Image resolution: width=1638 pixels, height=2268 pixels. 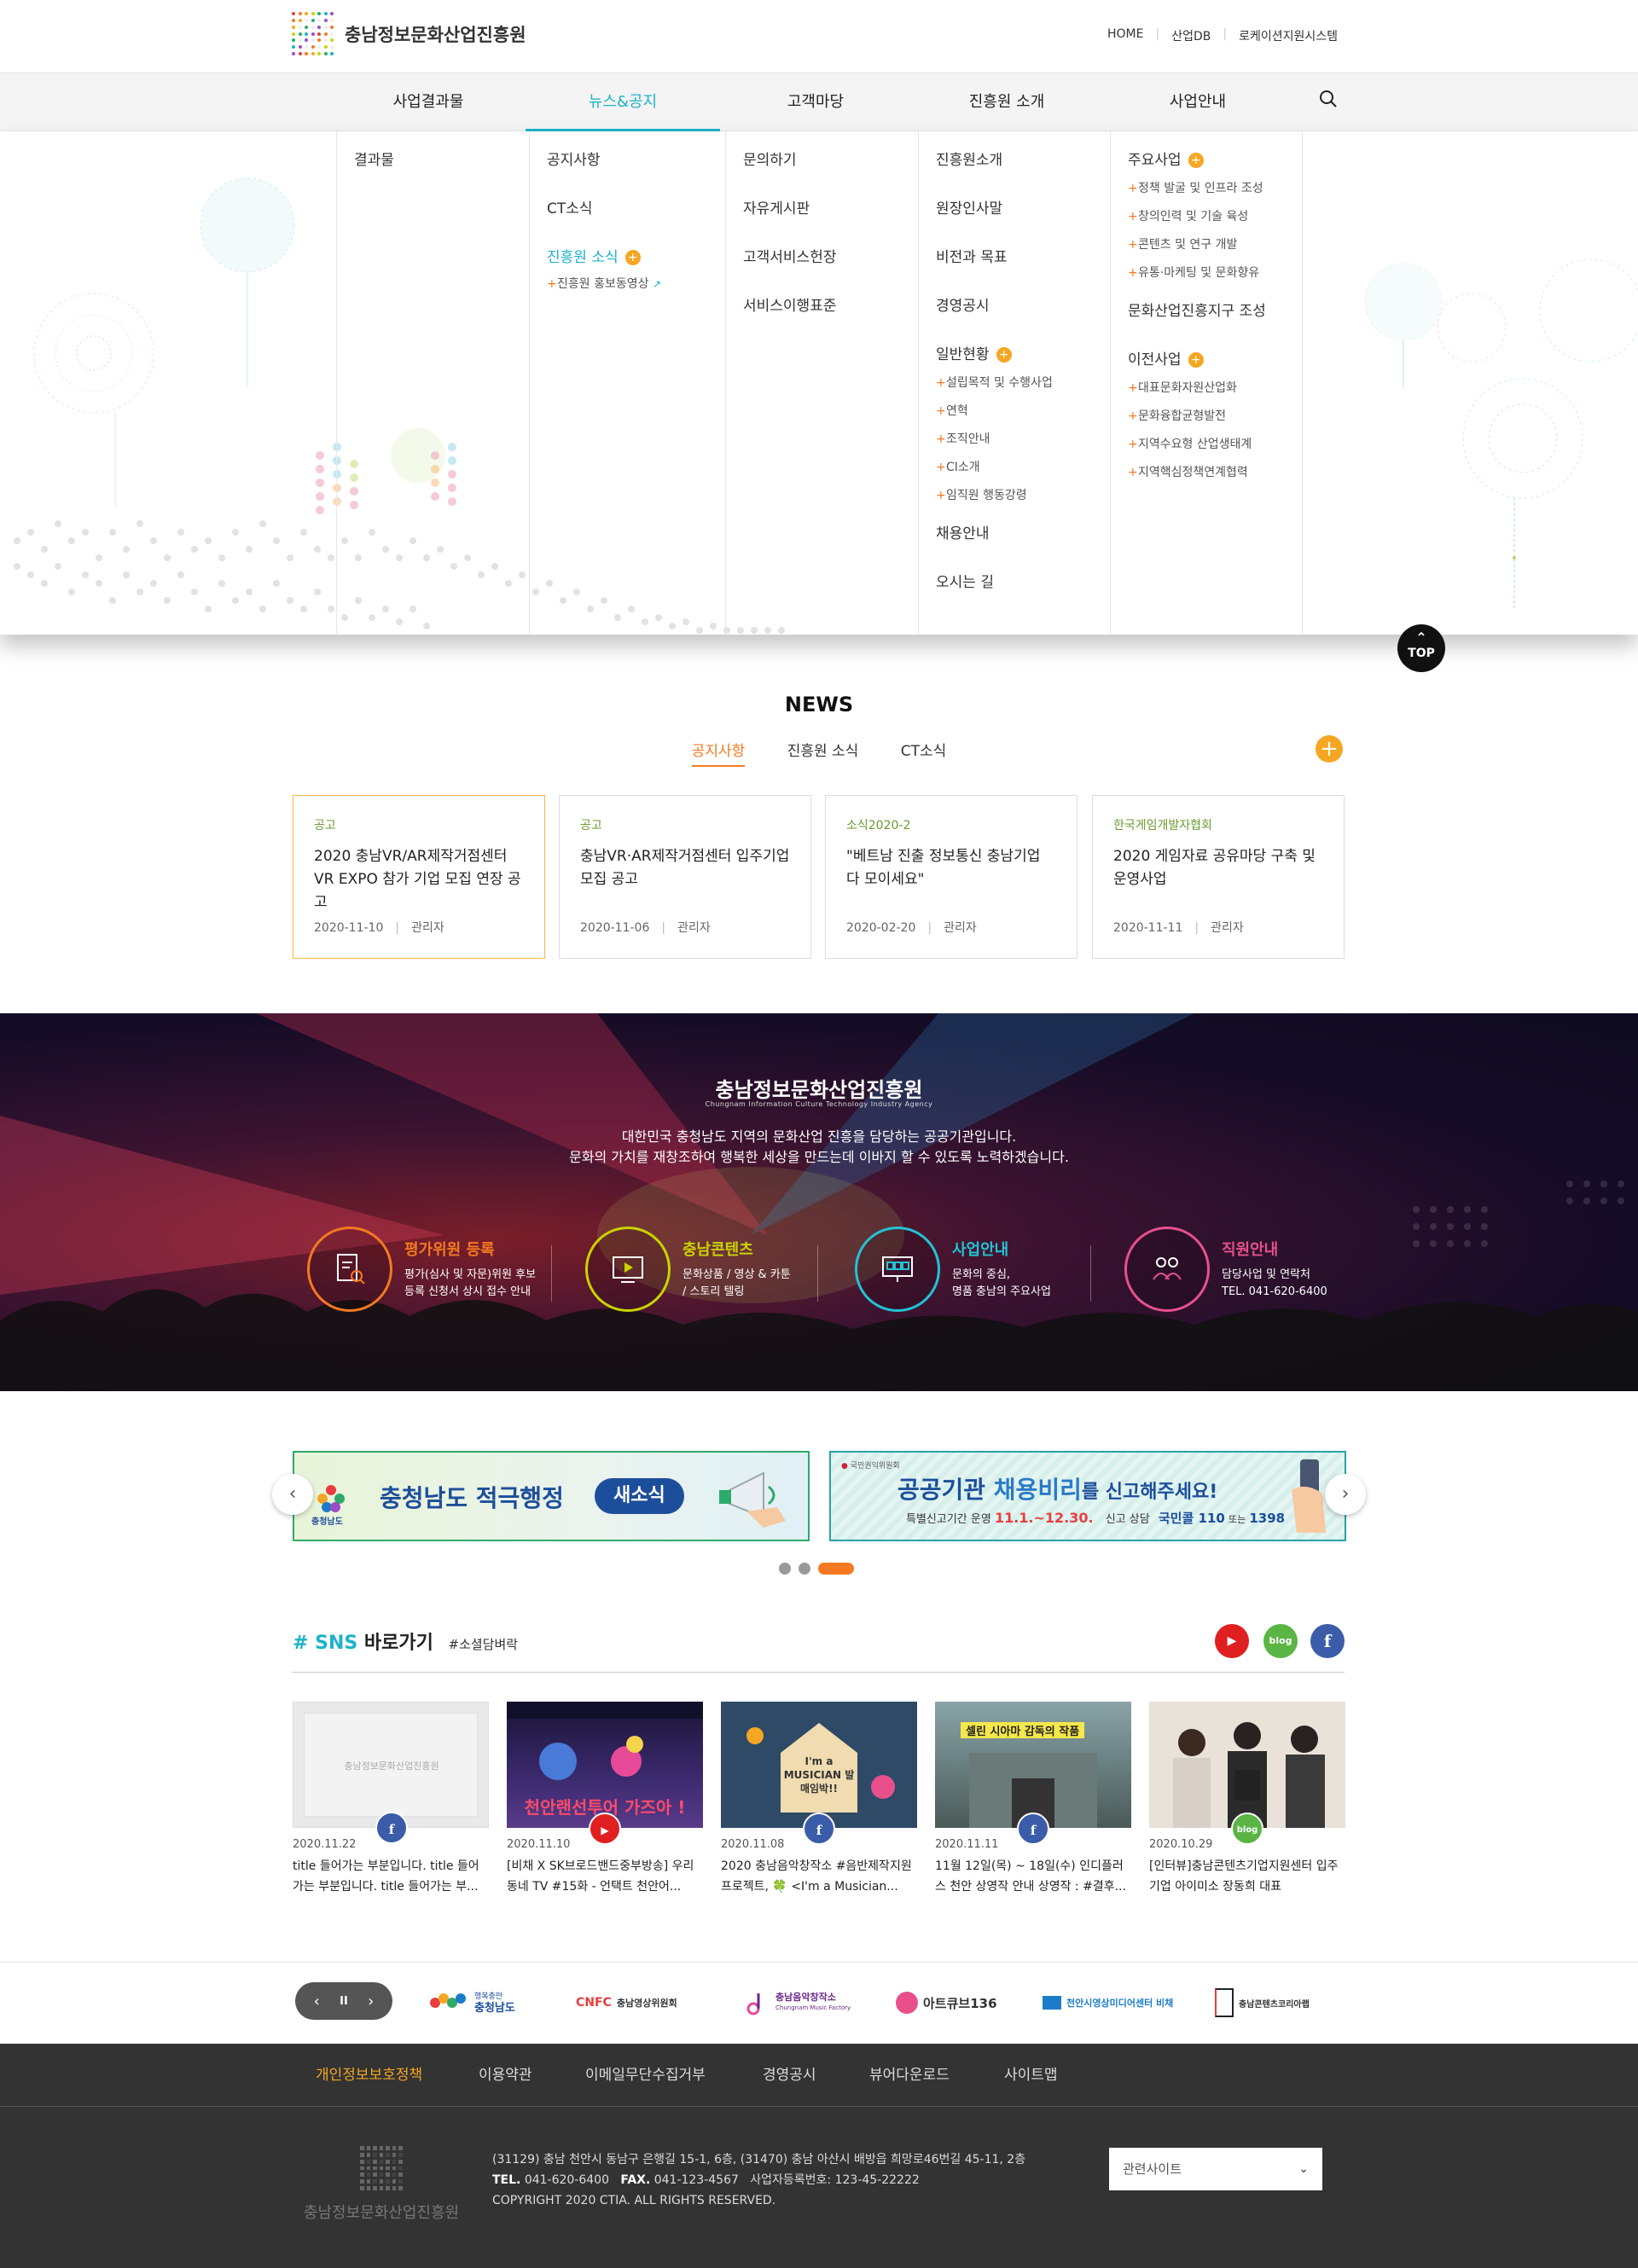 I want to click on nav-news: 뉴스&공지, so click(x=623, y=102).